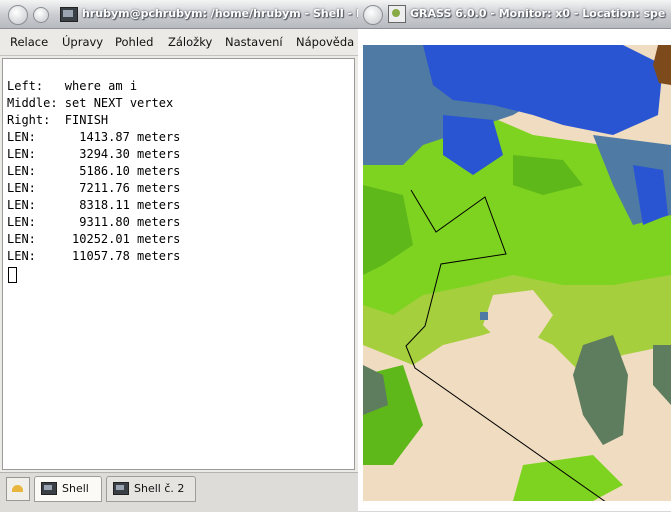 The width and height of the screenshot is (671, 512). Describe the element at coordinates (94, 222) in the screenshot. I see `terminal-line: LEN: 9311.80 meters` at that location.